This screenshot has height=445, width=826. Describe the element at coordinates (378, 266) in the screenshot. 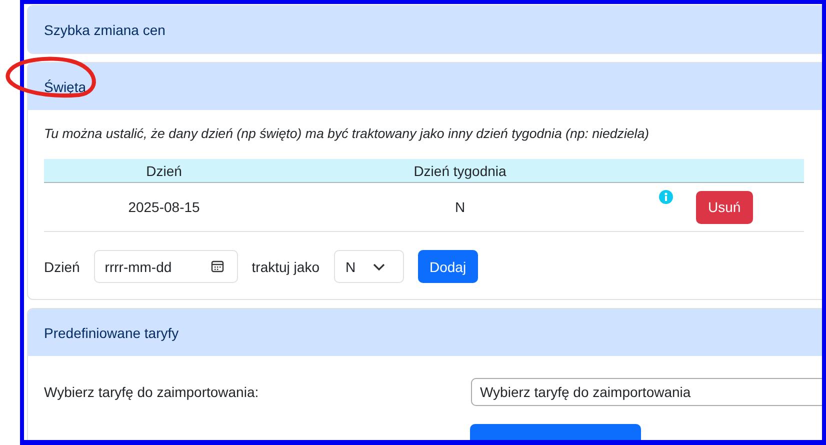

I see `chevron-down-icon` at that location.